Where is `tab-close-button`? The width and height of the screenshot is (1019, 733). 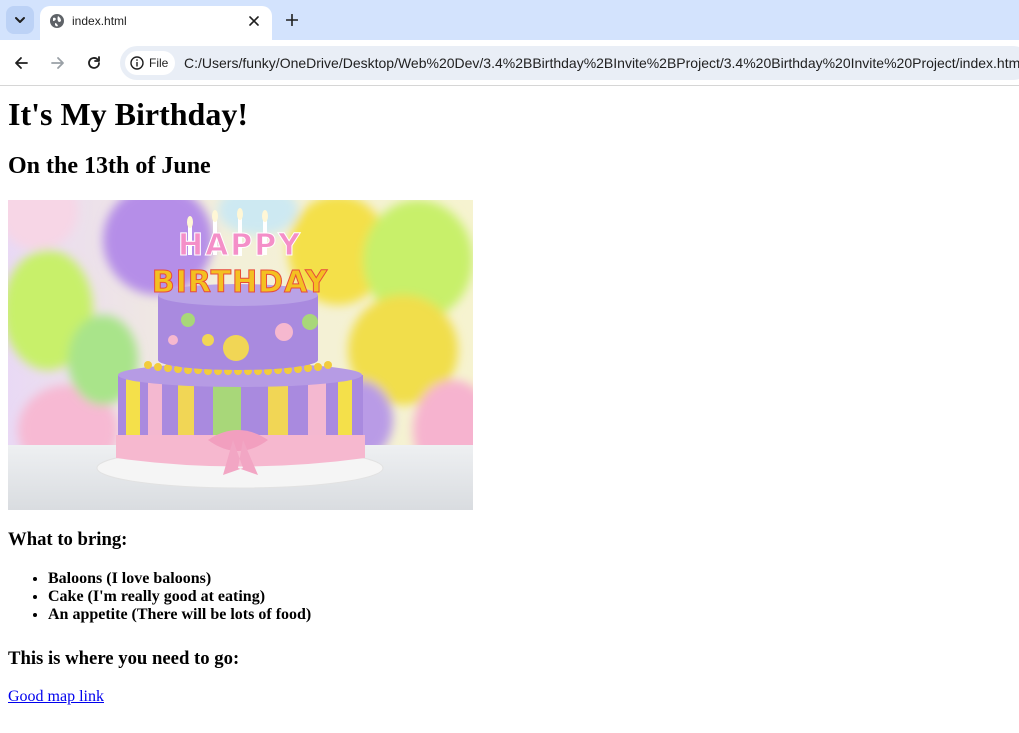
tab-close-button is located at coordinates (254, 21).